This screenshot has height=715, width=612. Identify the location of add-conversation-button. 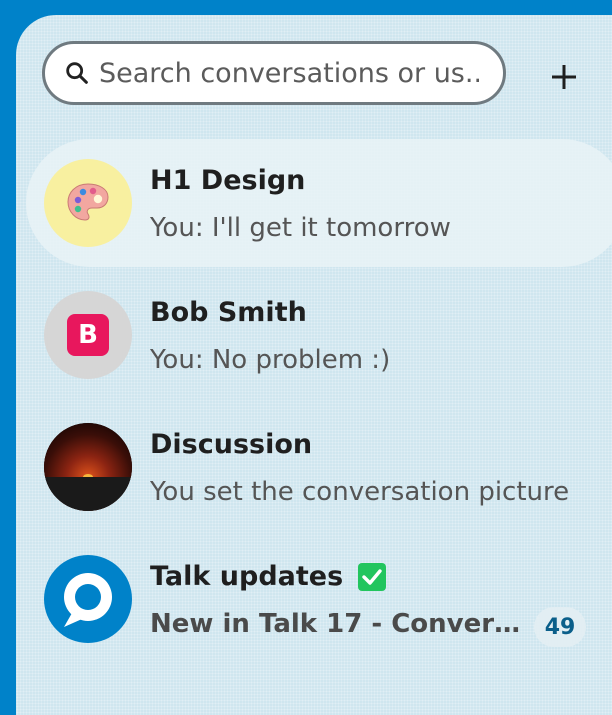
(564, 77).